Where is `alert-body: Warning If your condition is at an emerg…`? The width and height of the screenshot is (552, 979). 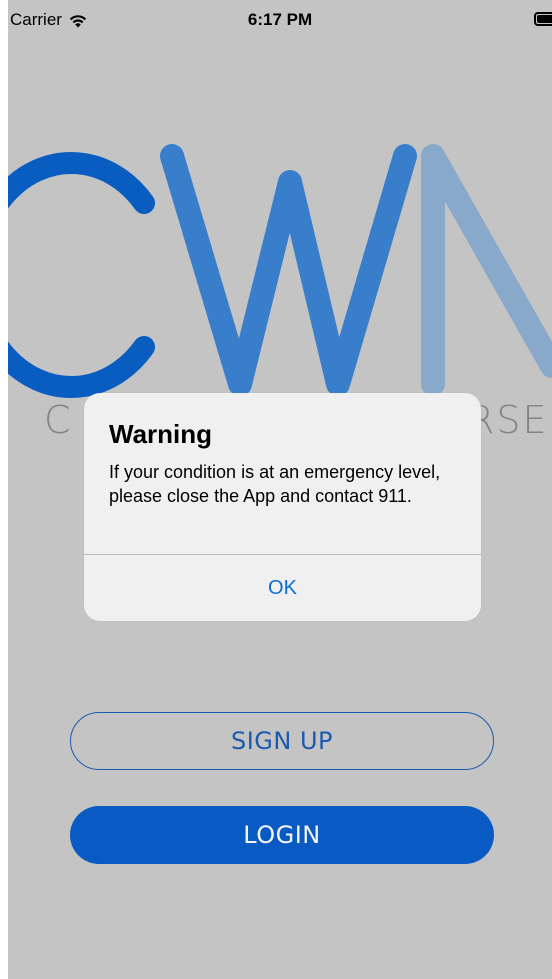
alert-body: Warning If your condition is at an emerg… is located at coordinates (285, 463).